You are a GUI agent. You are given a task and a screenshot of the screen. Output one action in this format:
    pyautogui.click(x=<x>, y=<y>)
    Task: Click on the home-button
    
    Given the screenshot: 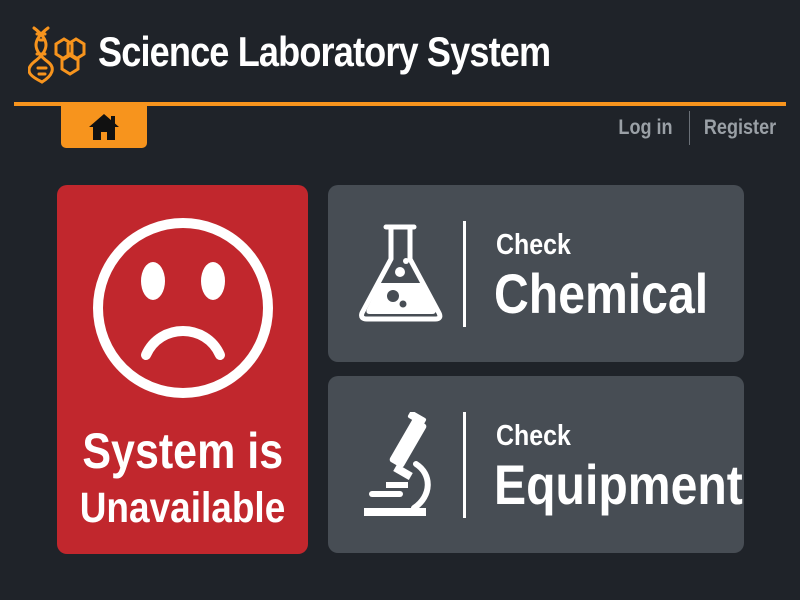 What is the action you would take?
    pyautogui.click(x=104, y=127)
    